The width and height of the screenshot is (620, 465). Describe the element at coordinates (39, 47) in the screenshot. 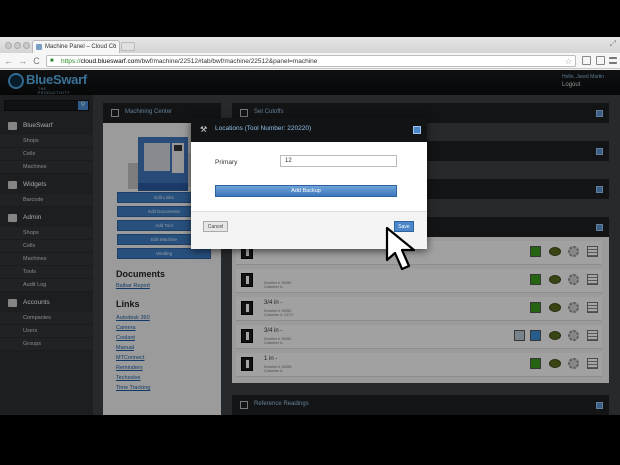

I see `favicon-icon` at that location.